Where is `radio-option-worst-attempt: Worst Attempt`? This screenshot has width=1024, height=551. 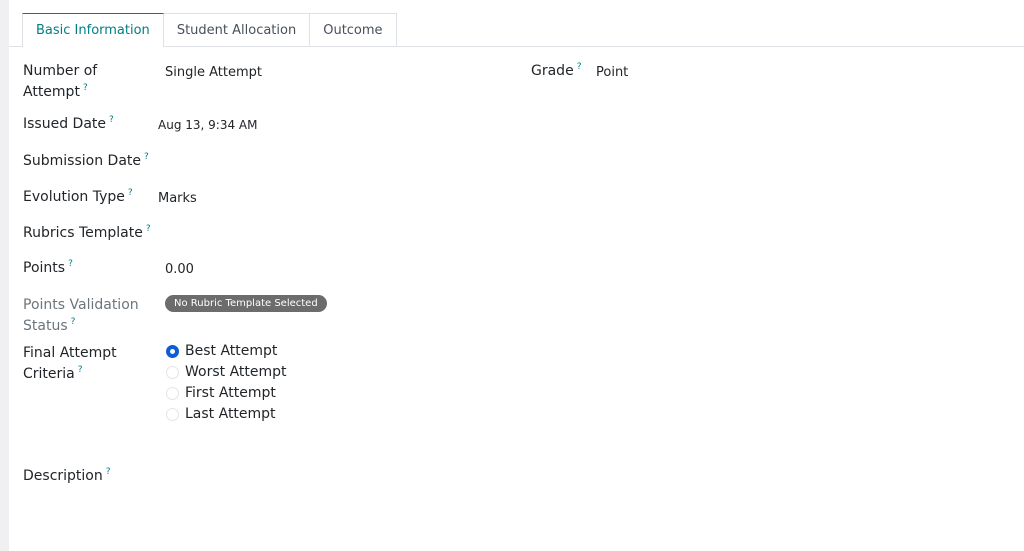 radio-option-worst-attempt: Worst Attempt is located at coordinates (226, 372).